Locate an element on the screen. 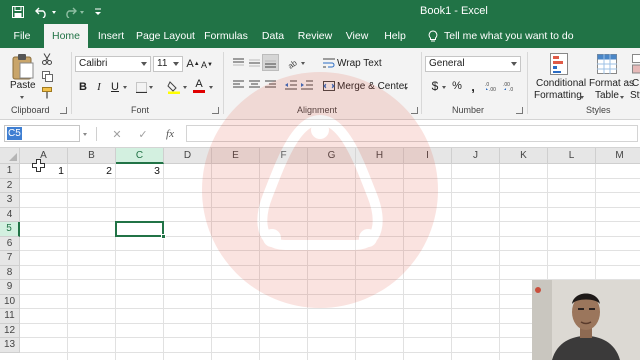  conditional-formatting-dropdown-icon is located at coordinates (582, 97).